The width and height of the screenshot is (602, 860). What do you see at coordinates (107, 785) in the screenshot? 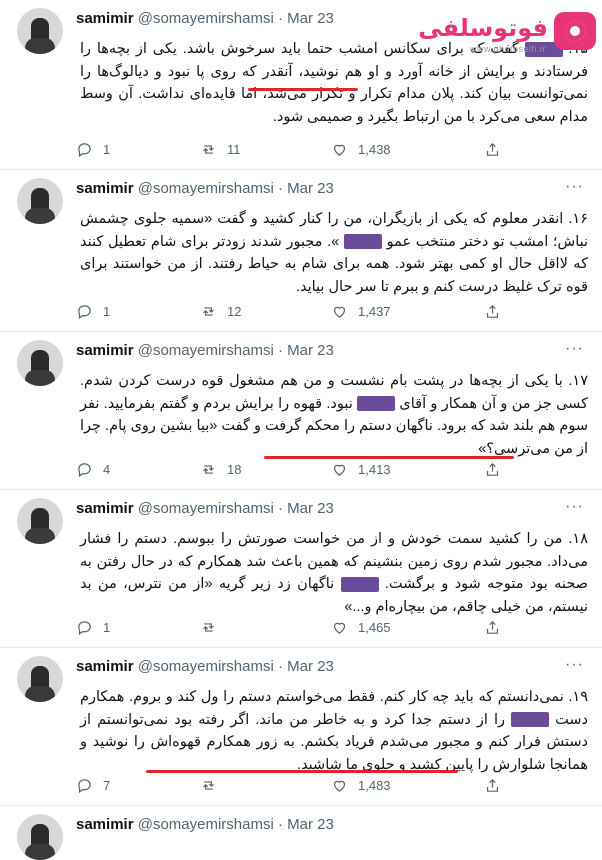
I see `reply-count: 7` at bounding box center [107, 785].